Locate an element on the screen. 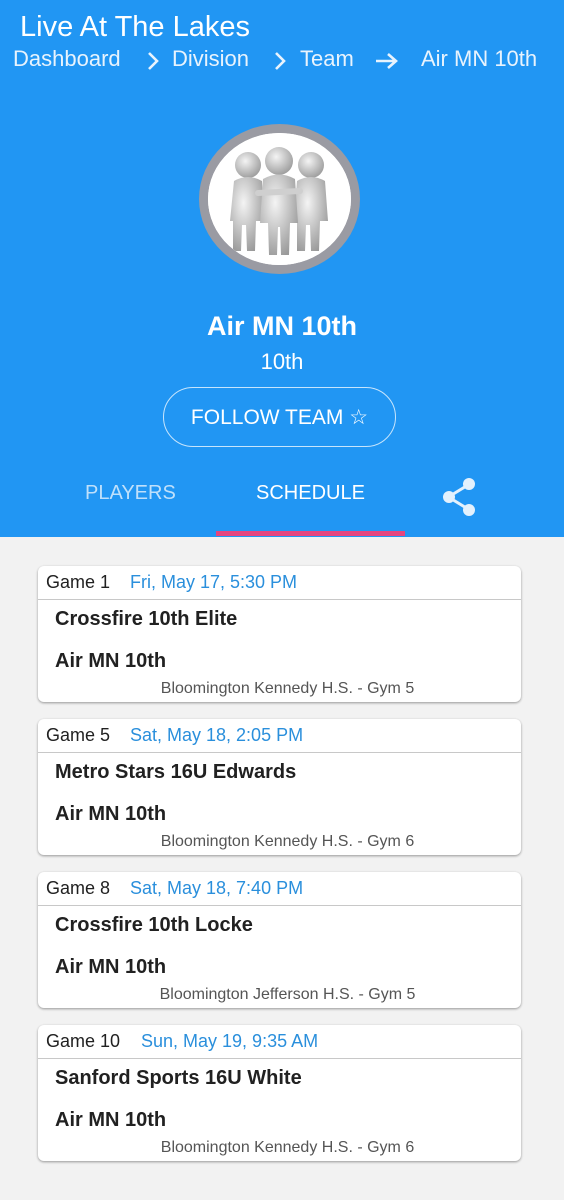 This screenshot has width=564, height=1200. game-card-header: Game 1 Fri, May 17, 5:30 PM is located at coordinates (279, 583).